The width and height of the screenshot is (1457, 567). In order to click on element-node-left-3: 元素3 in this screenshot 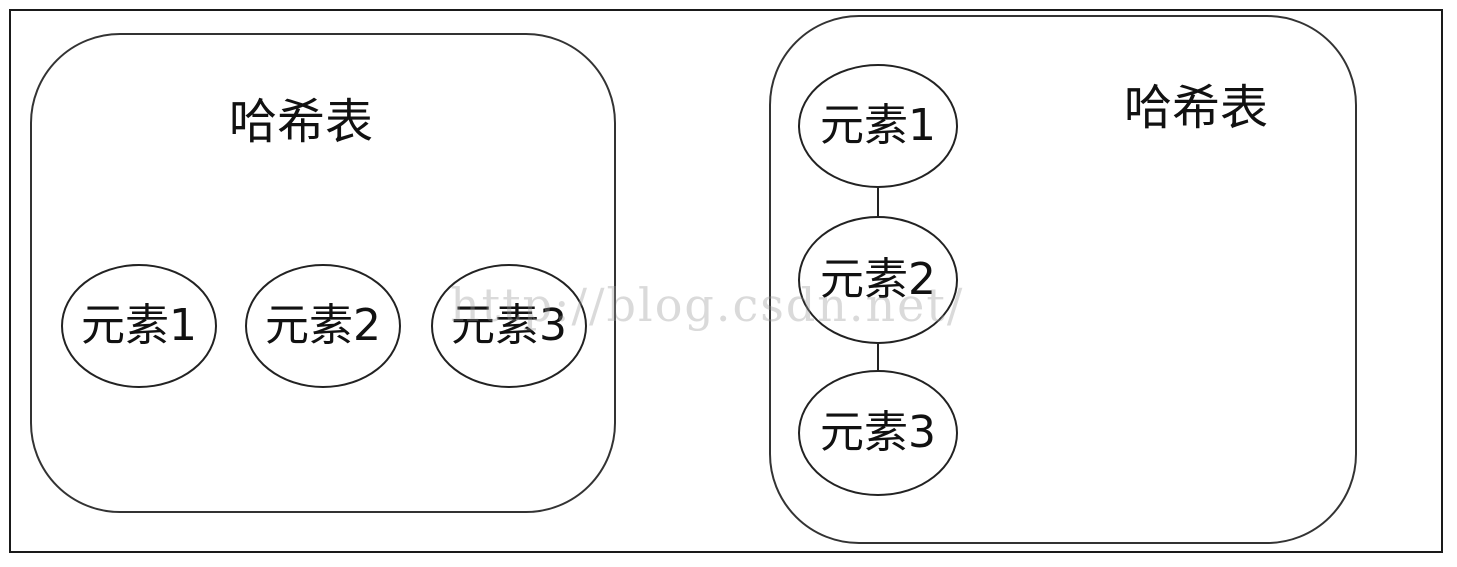, I will do `click(509, 326)`.